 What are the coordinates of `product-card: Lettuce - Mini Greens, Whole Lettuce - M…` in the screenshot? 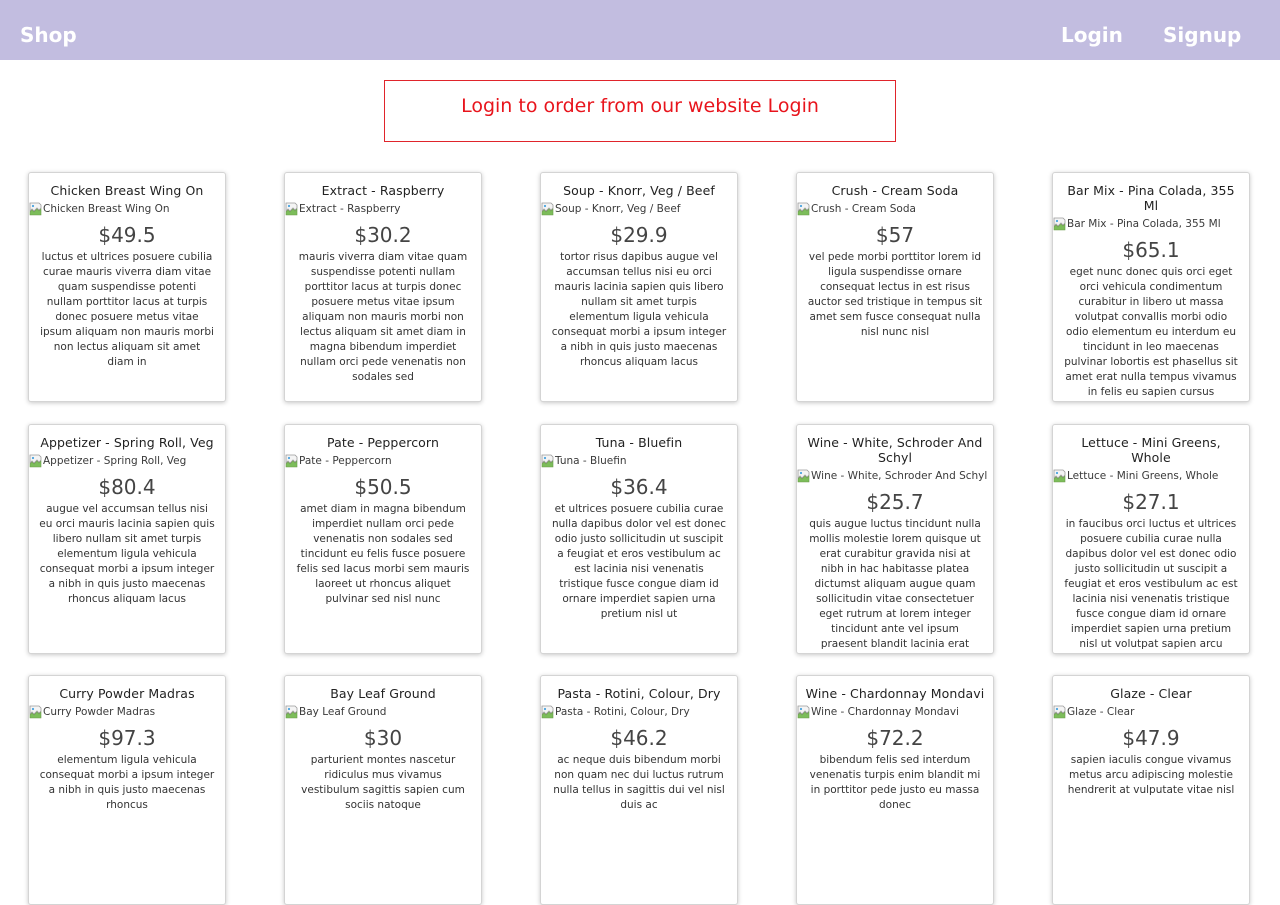 It's located at (1151, 539).